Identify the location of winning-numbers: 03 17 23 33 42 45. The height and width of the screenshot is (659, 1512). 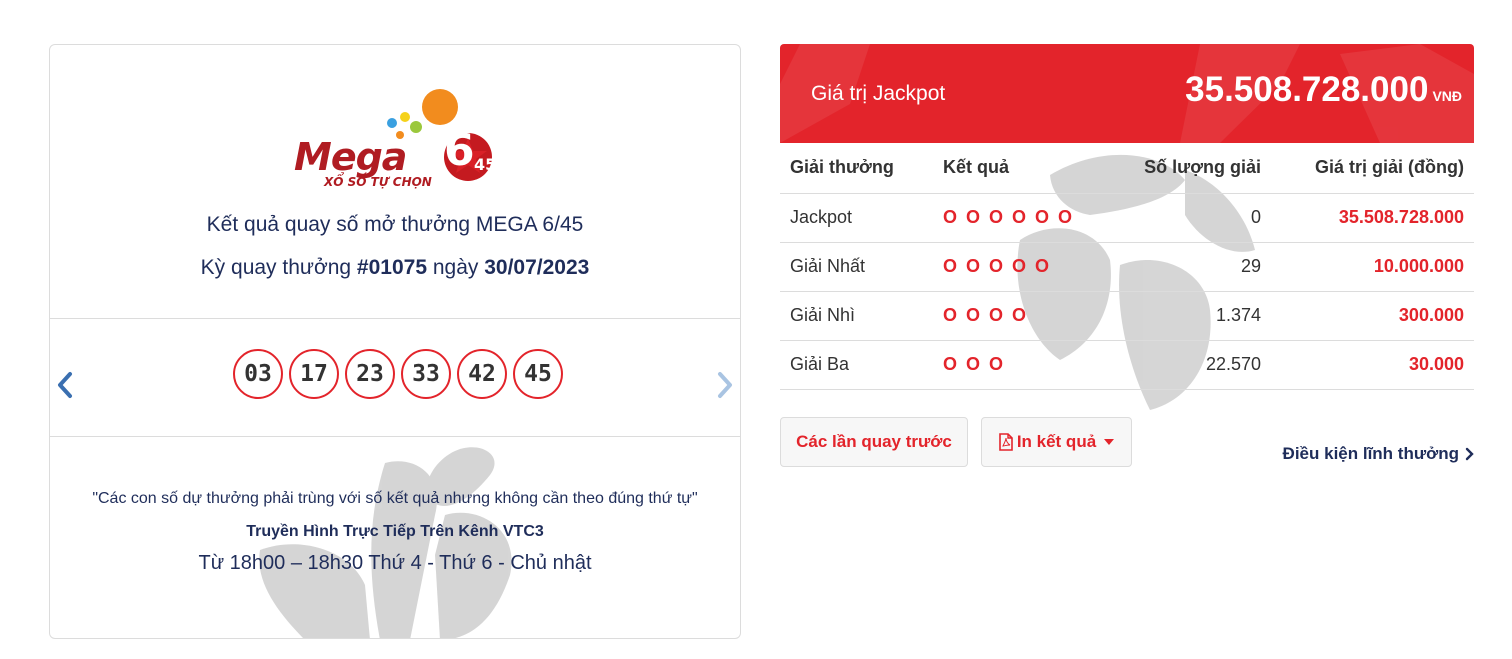
(398, 374).